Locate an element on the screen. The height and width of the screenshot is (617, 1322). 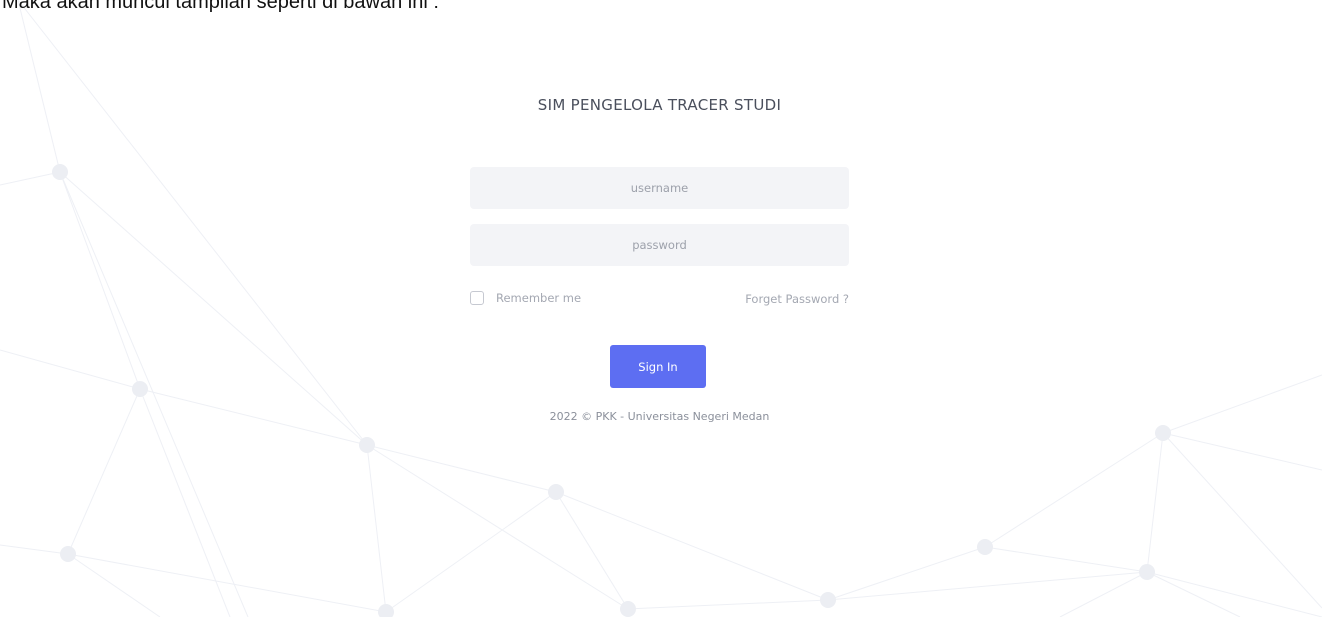
remember-me-label: Remember me is located at coordinates (539, 298).